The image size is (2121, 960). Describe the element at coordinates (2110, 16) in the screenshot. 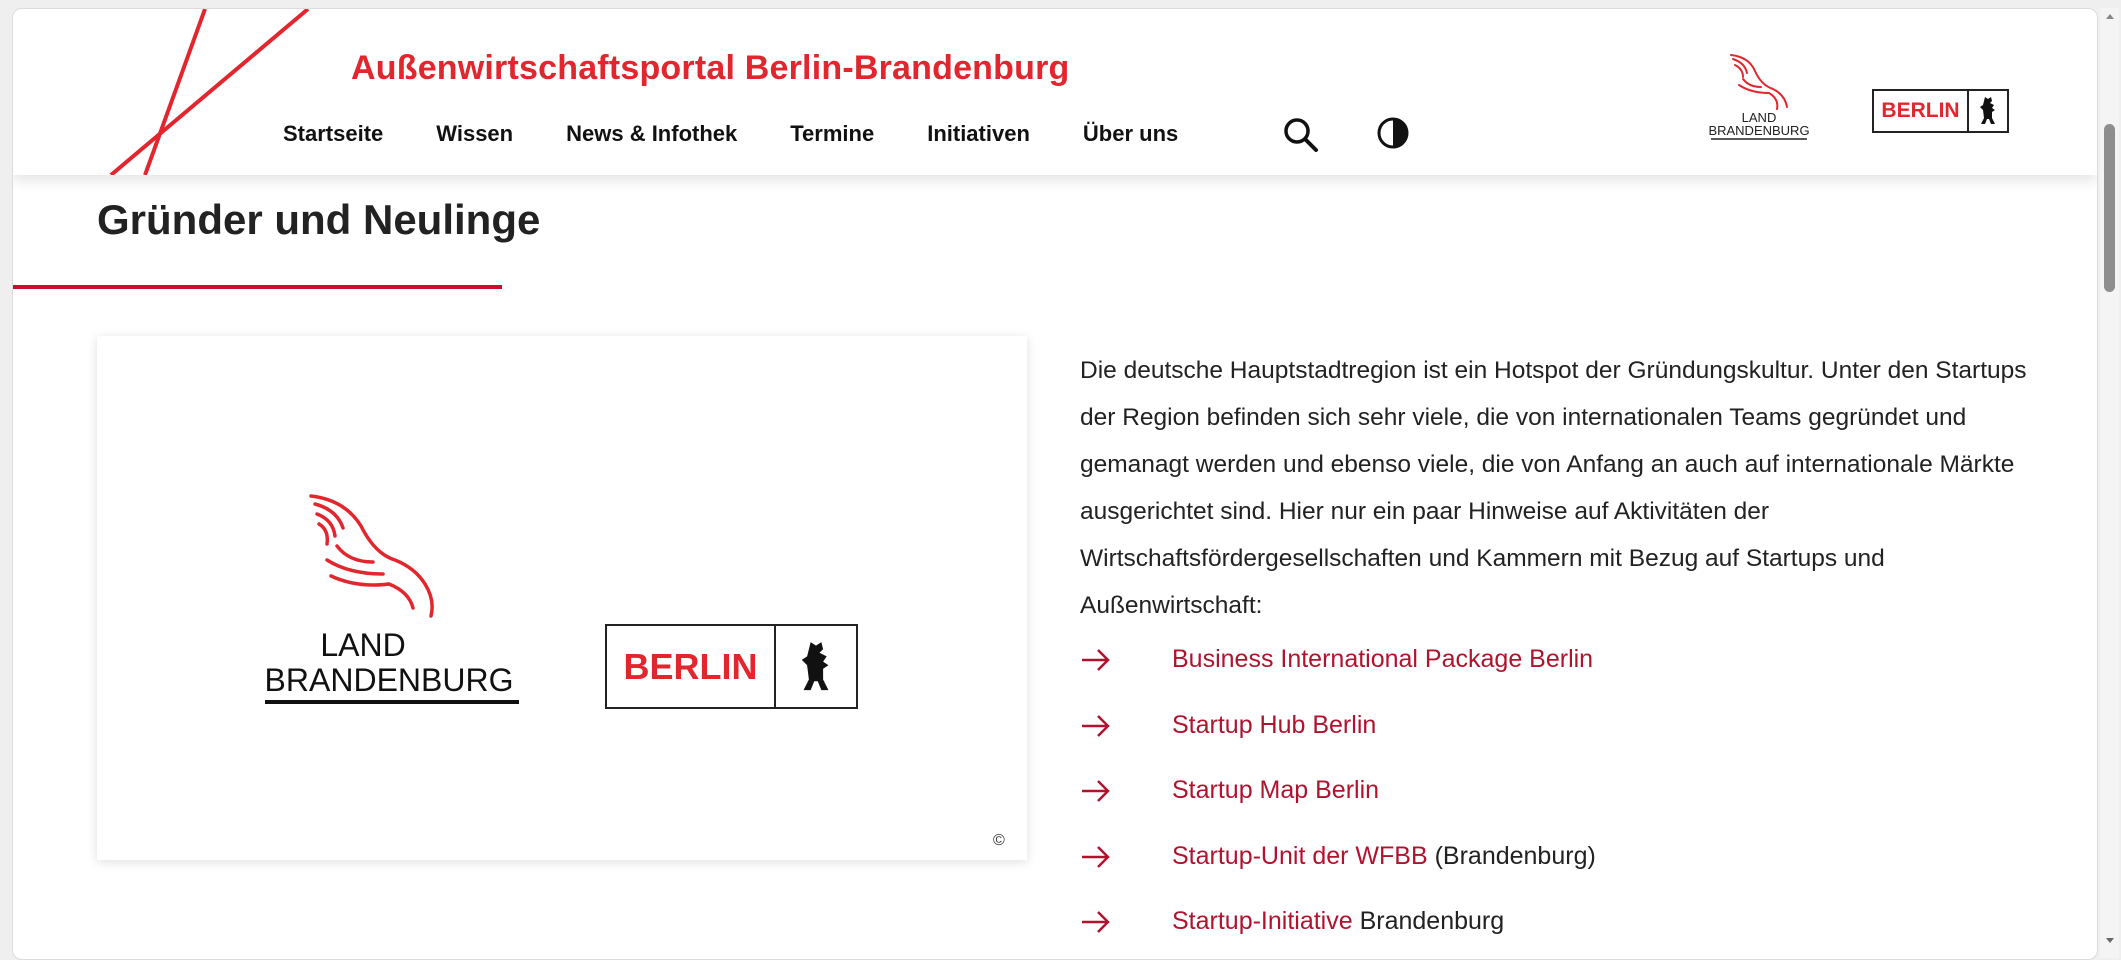

I see `scroll-up-arrow-icon` at that location.